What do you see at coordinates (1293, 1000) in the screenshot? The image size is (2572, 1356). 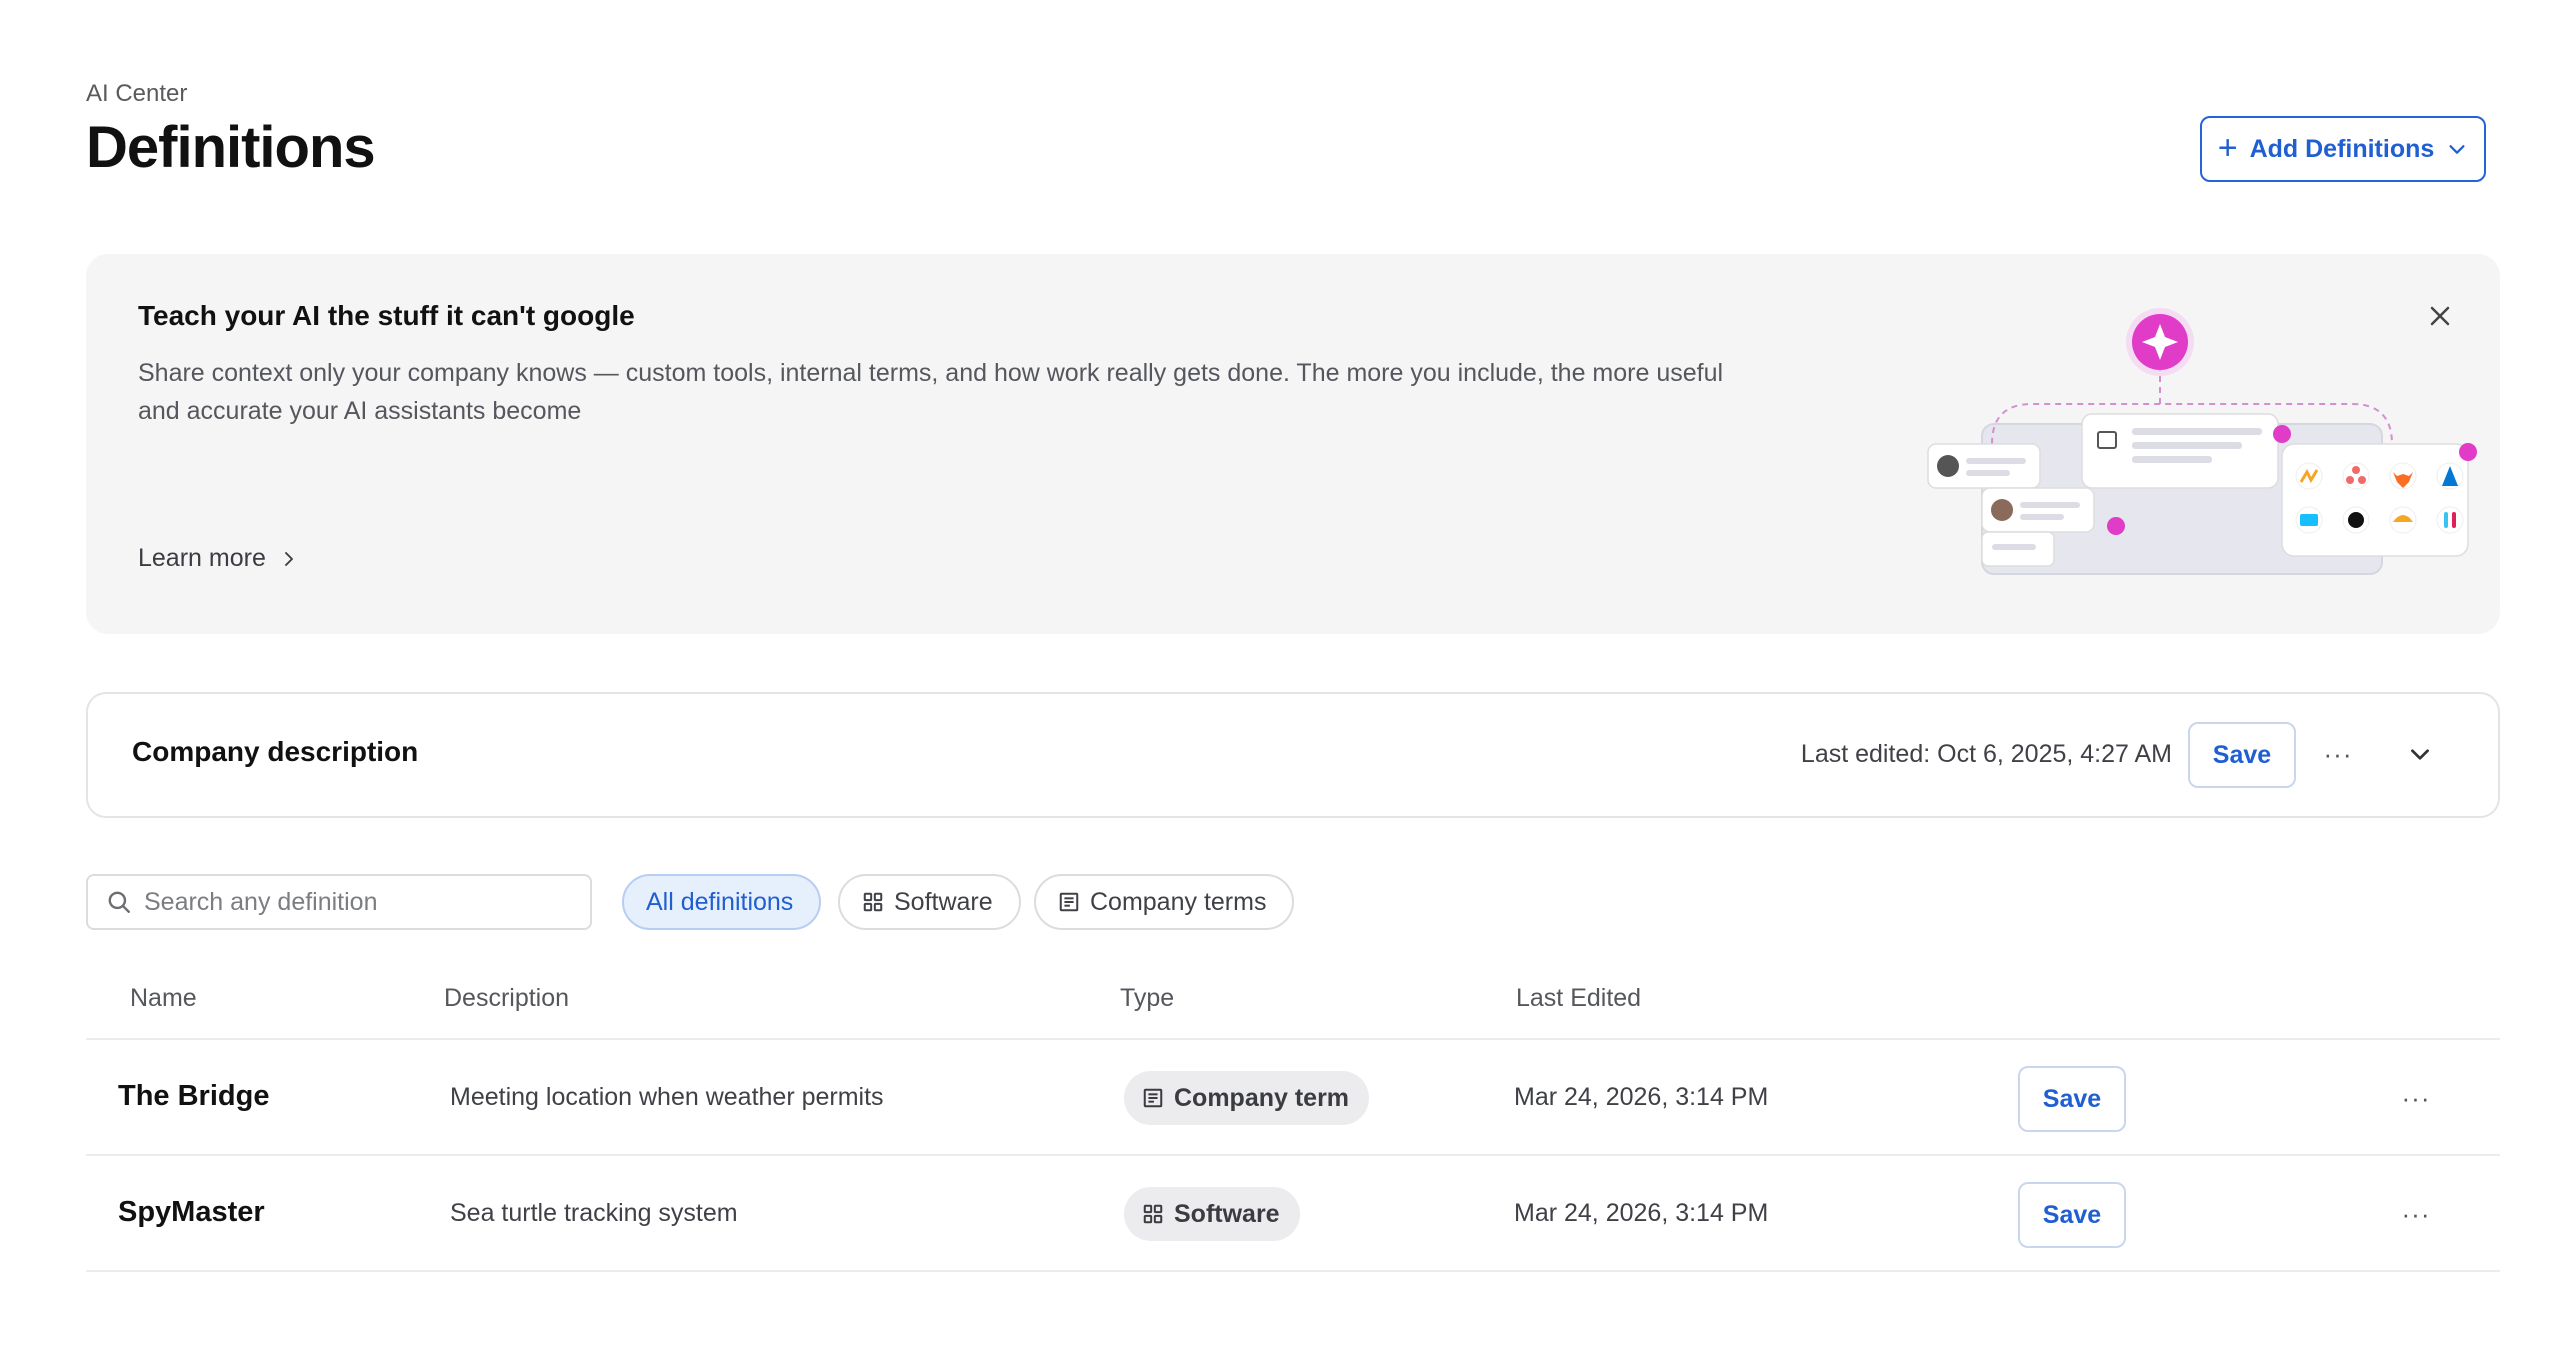 I see `table-header: Name Description Type Last Edited` at bounding box center [1293, 1000].